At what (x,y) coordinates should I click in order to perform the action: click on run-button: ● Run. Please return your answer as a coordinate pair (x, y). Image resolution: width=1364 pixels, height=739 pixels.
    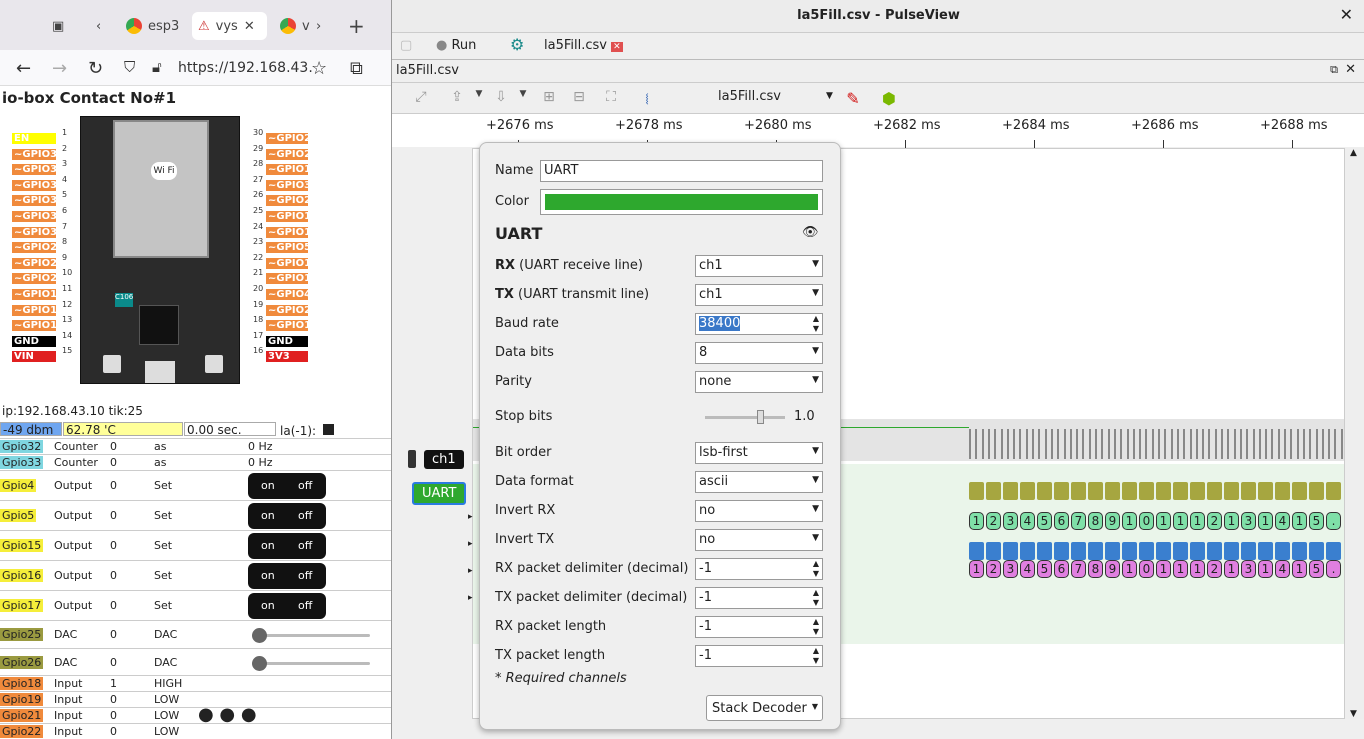
    Looking at the image, I should click on (456, 45).